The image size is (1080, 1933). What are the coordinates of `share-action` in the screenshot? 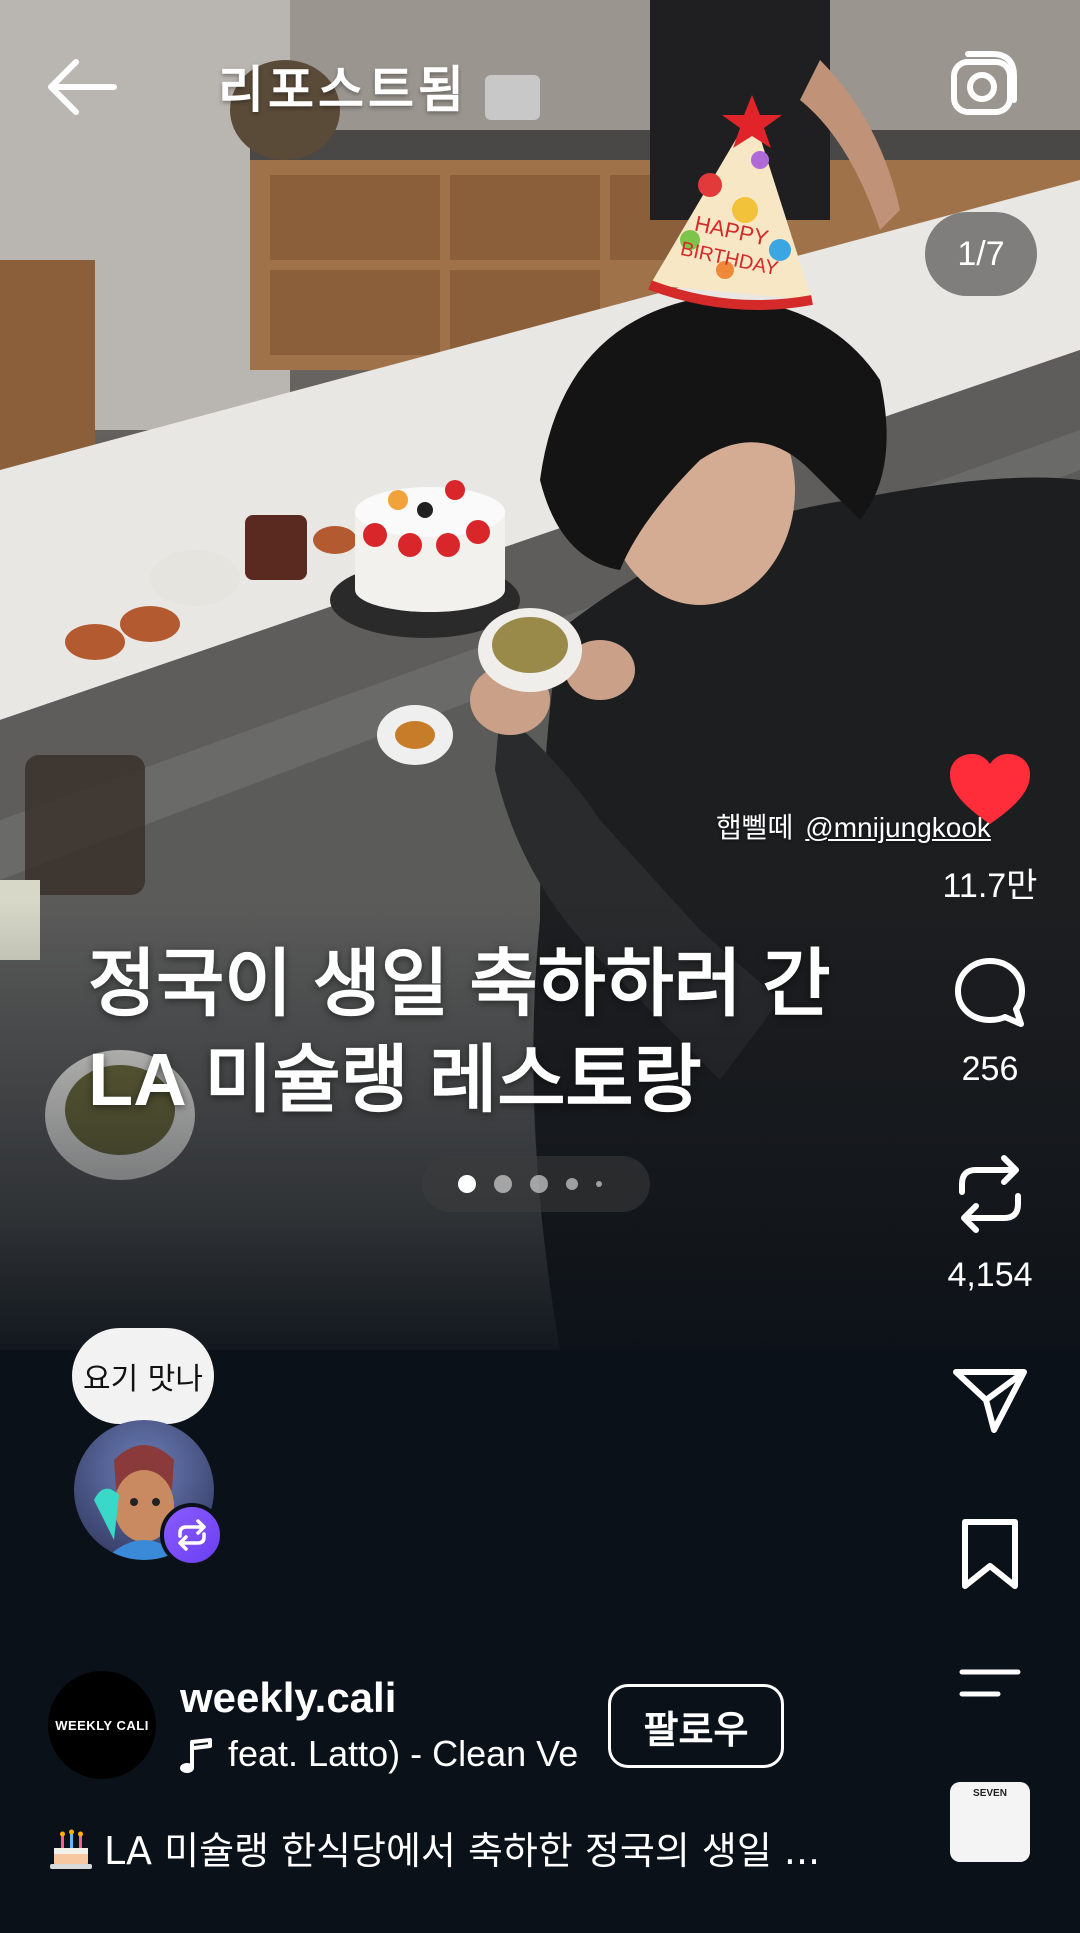 It's located at (990, 1401).